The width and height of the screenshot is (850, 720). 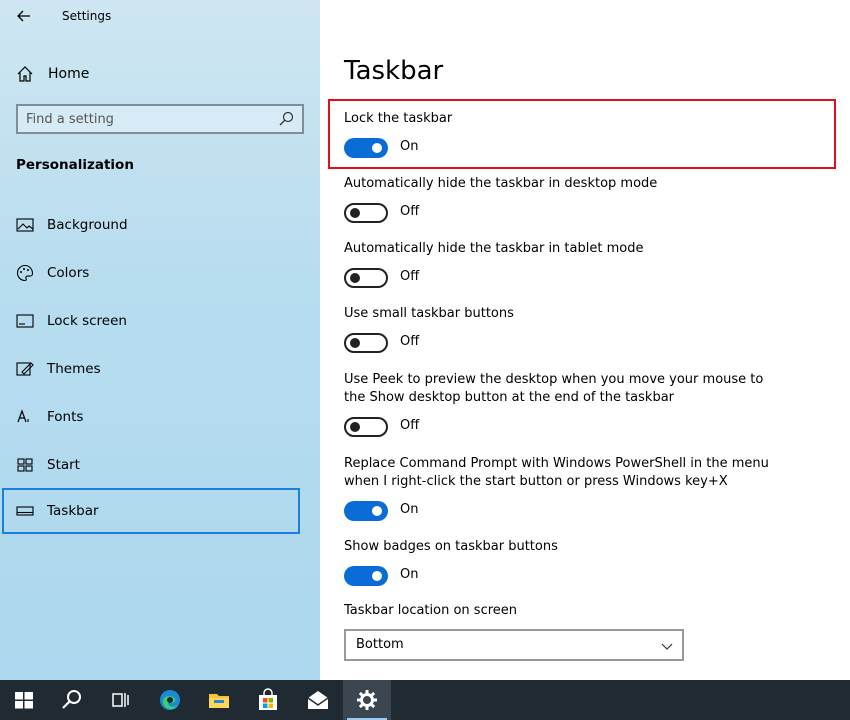 I want to click on sidebar-item-label: Taskbar, so click(x=73, y=511).